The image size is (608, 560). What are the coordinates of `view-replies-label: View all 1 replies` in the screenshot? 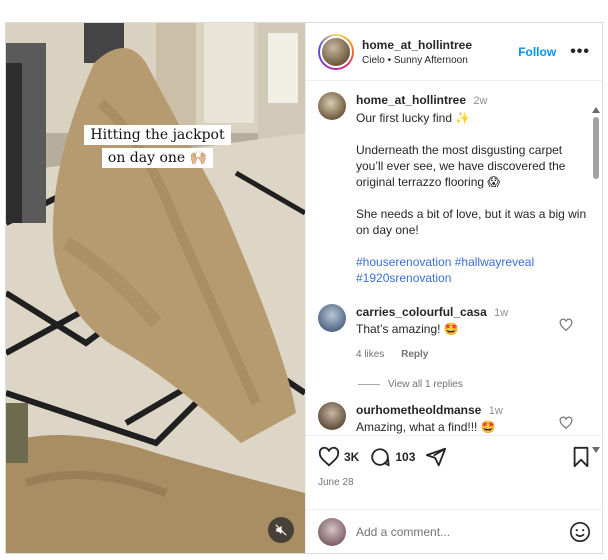 It's located at (425, 384).